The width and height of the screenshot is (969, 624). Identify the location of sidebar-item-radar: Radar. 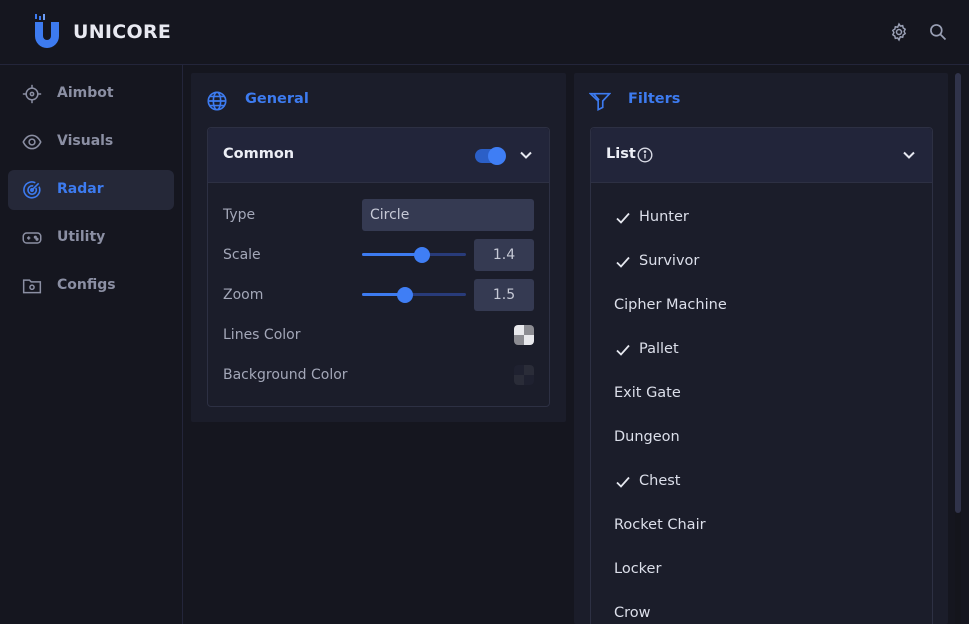
(91, 190).